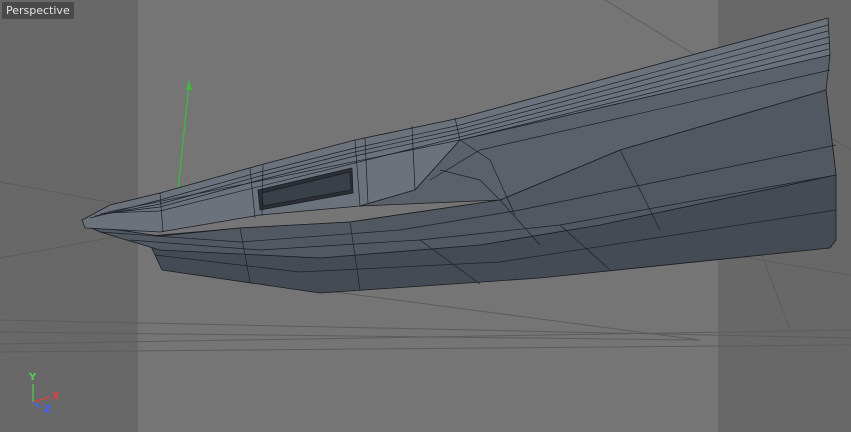 Image resolution: width=851 pixels, height=432 pixels. I want to click on world-z-axis-label: Z, so click(47, 409).